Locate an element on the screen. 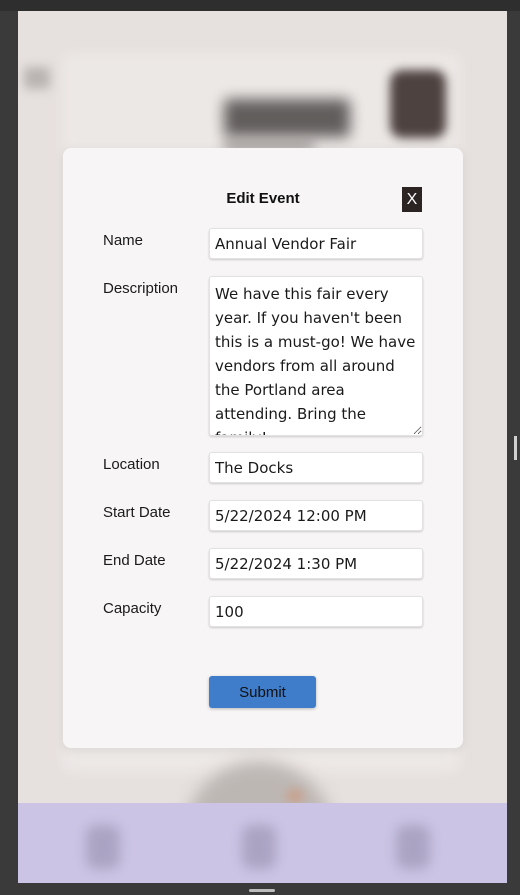 The height and width of the screenshot is (895, 520). description-label: Description is located at coordinates (141, 288).